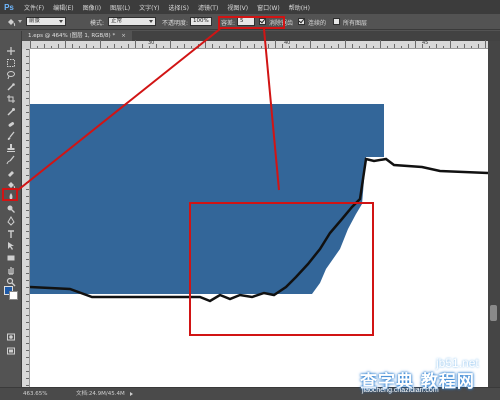 The image size is (500, 400). What do you see at coordinates (46, 21) in the screenshot?
I see `fill-source-select: 前景` at bounding box center [46, 21].